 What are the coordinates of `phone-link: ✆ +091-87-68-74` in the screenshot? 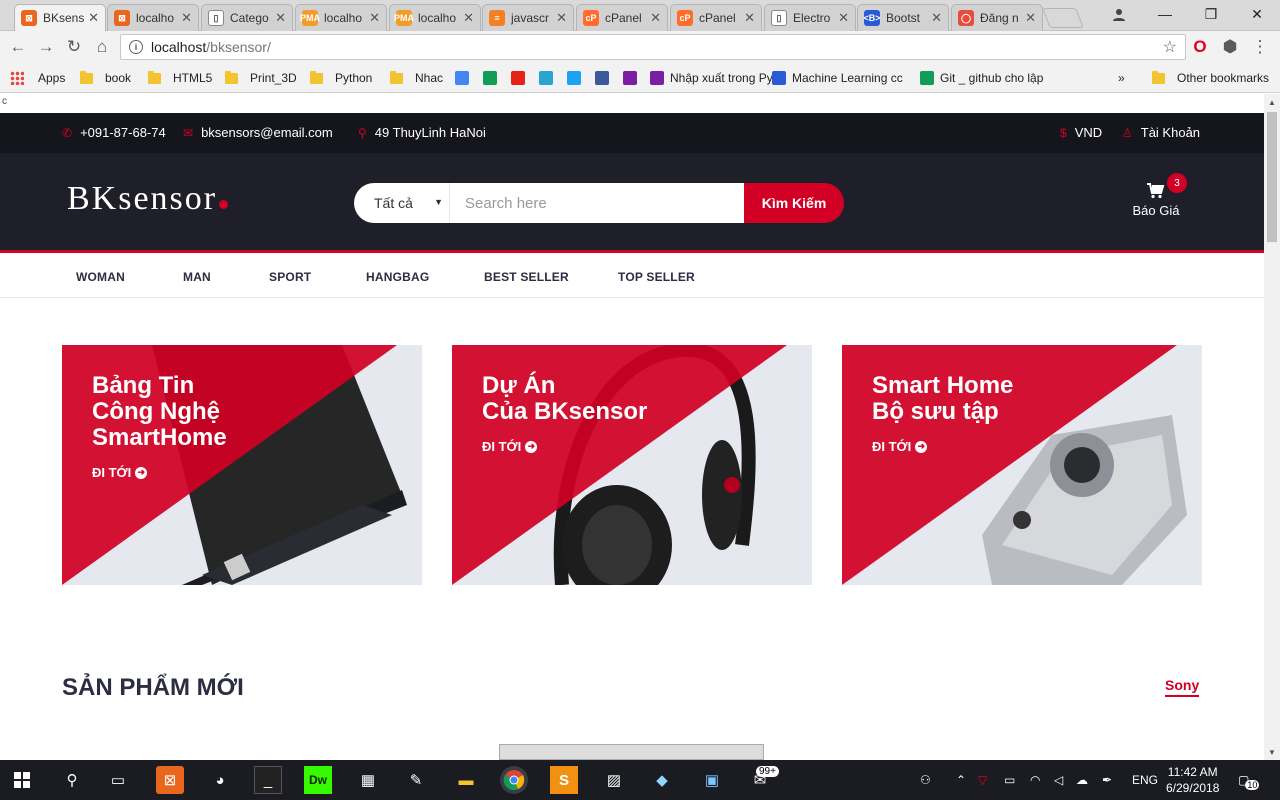 It's located at (114, 132).